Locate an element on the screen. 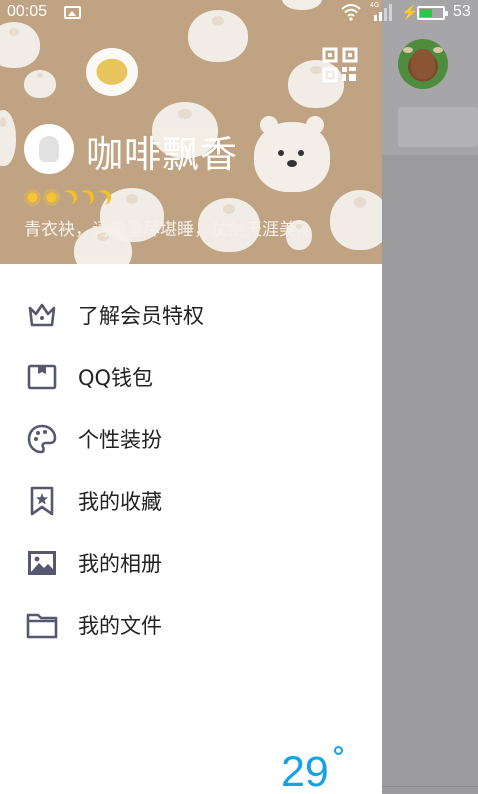 The image size is (478, 794). wallet-icon is located at coordinates (42, 377).